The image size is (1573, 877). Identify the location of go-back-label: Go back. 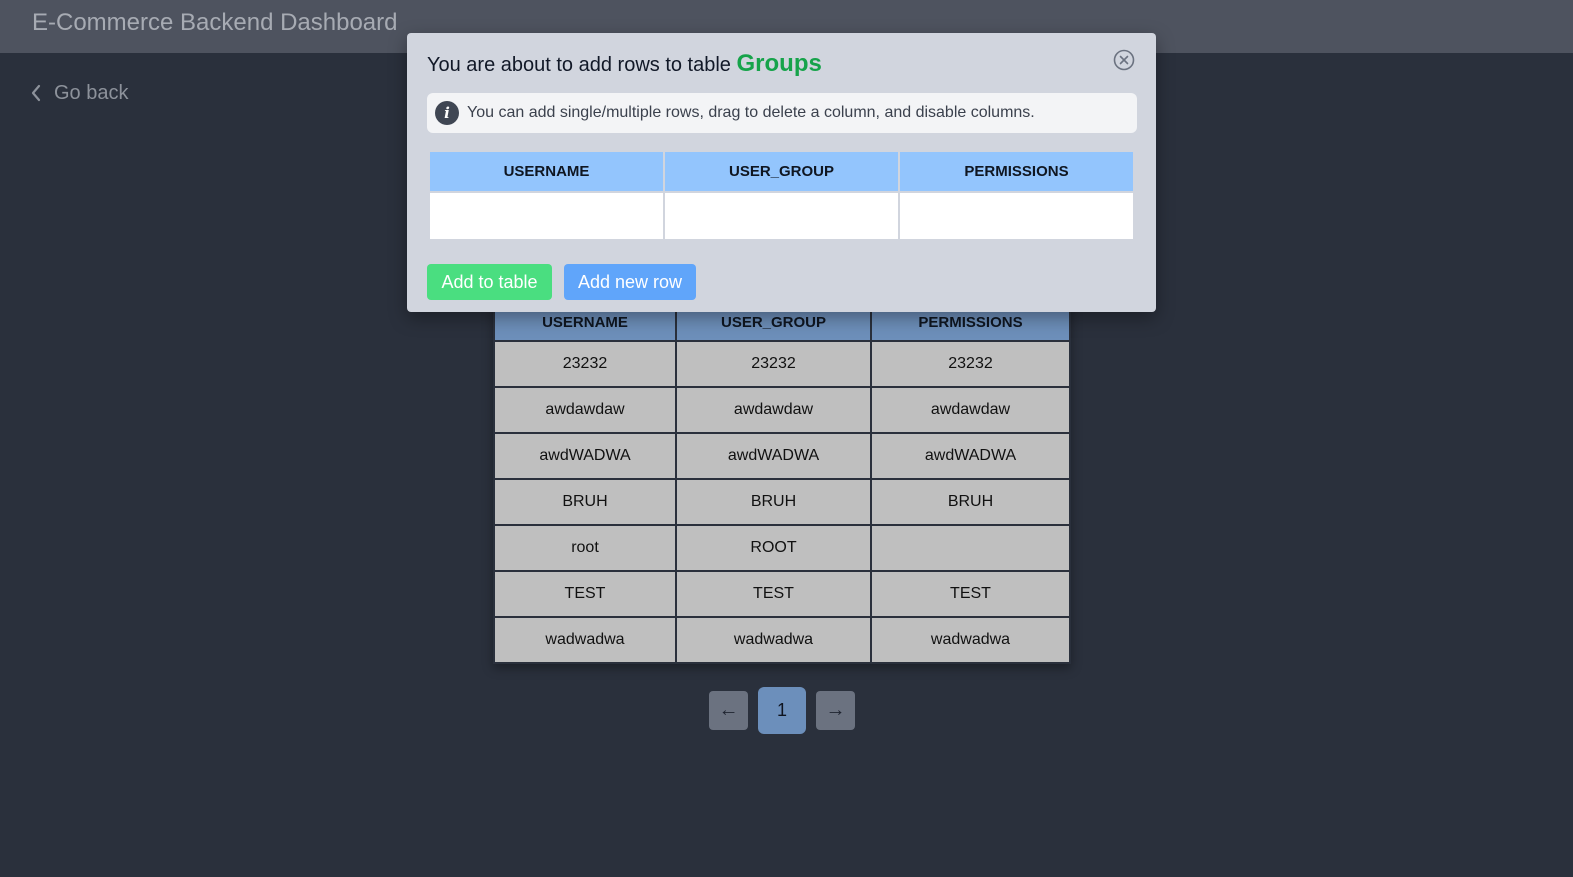
(91, 92).